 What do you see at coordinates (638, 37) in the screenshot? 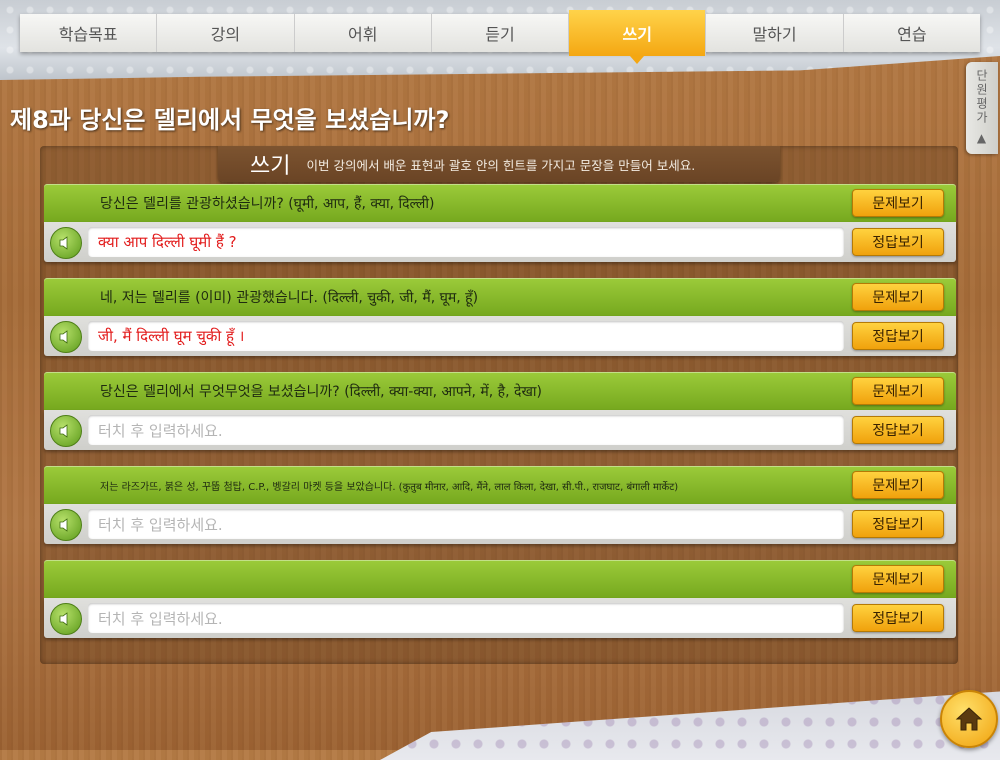
I see `tab-writing: 쓰기` at bounding box center [638, 37].